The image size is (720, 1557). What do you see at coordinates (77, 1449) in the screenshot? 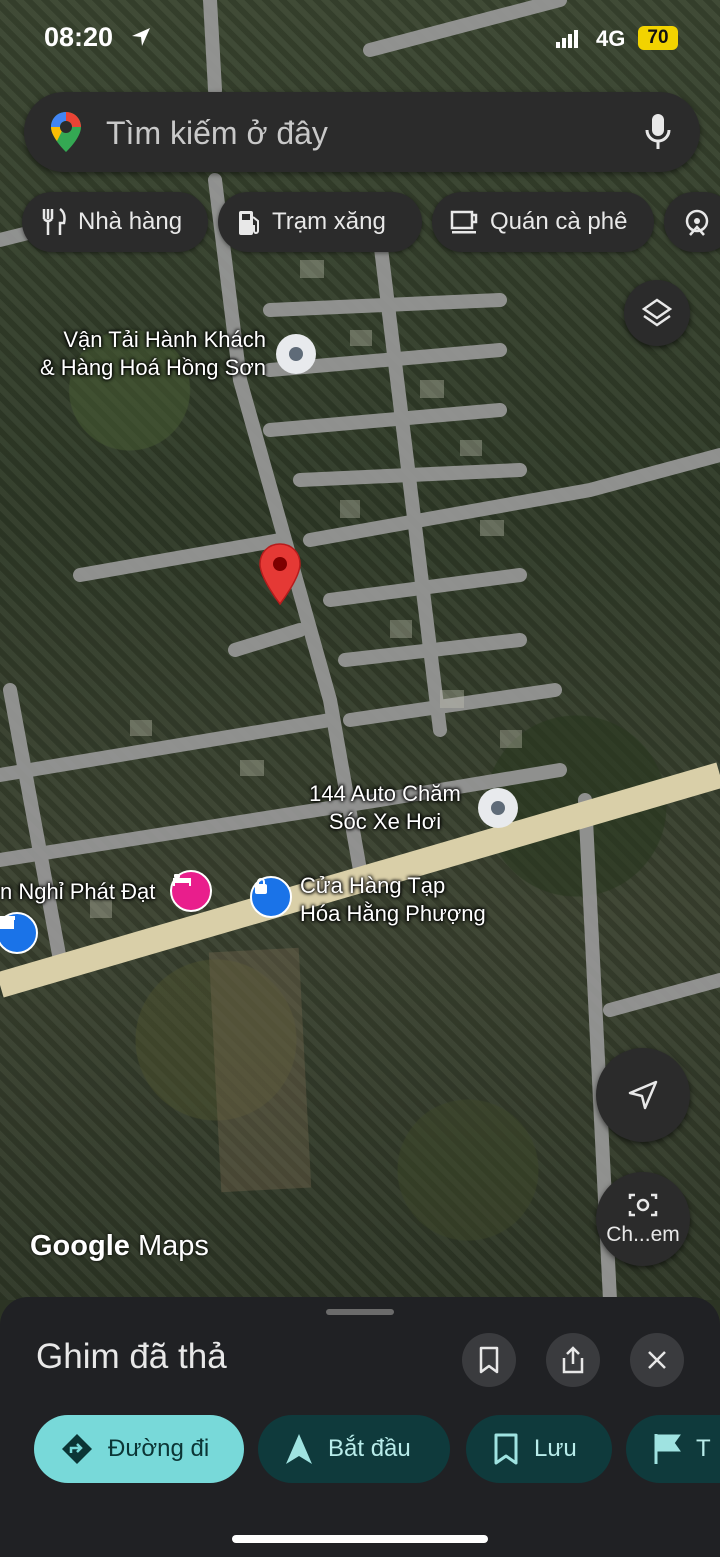
I see `directions-icon` at bounding box center [77, 1449].